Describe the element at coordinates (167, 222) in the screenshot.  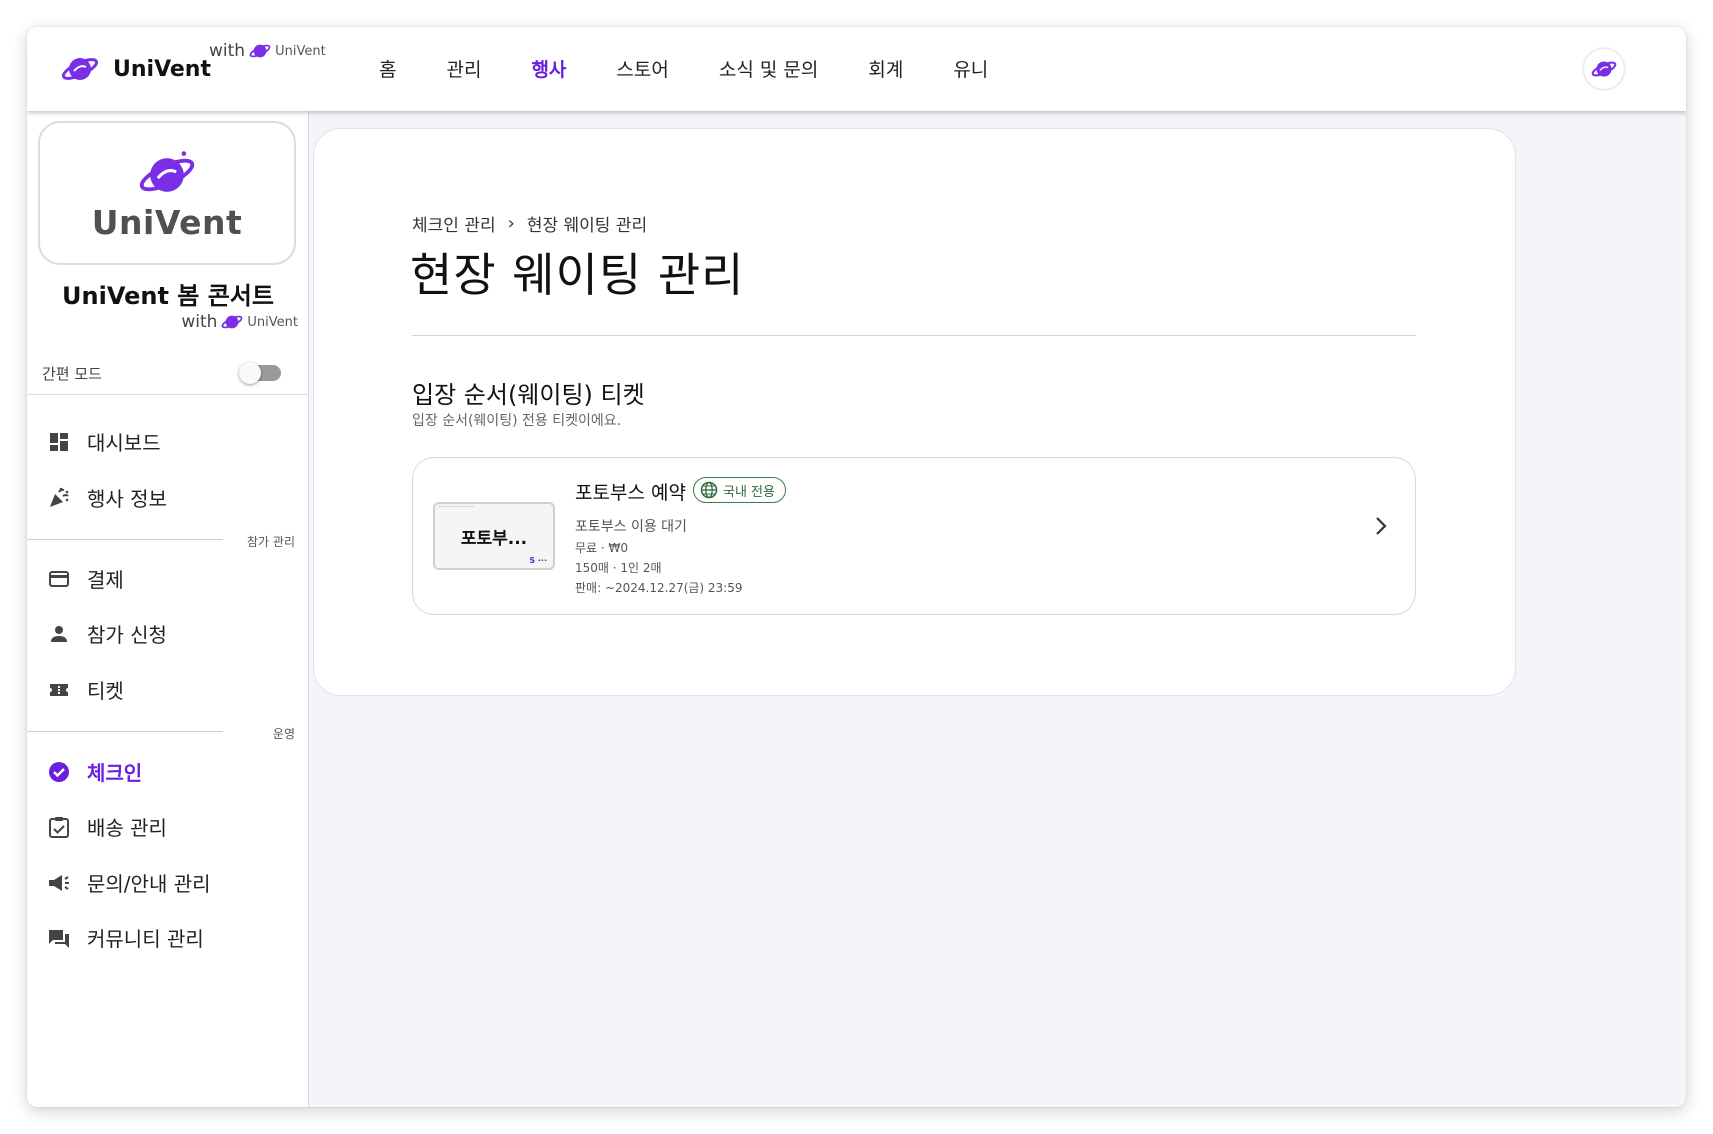
I see `event-logo-text: UniVent` at that location.